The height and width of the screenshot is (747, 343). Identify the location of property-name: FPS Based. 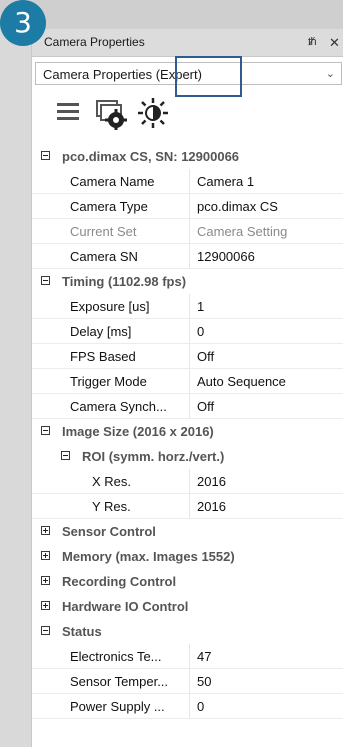
(103, 356).